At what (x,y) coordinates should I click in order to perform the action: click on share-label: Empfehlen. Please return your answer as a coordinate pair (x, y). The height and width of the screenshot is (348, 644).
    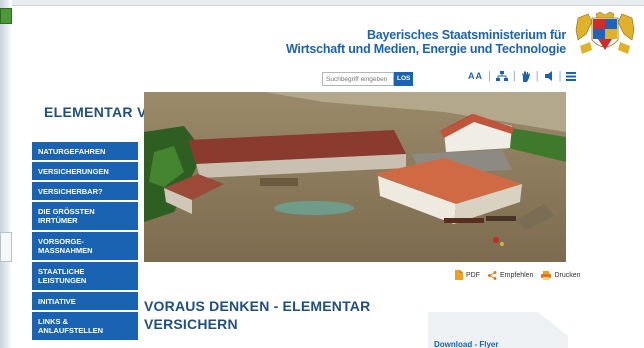
    Looking at the image, I should click on (517, 275).